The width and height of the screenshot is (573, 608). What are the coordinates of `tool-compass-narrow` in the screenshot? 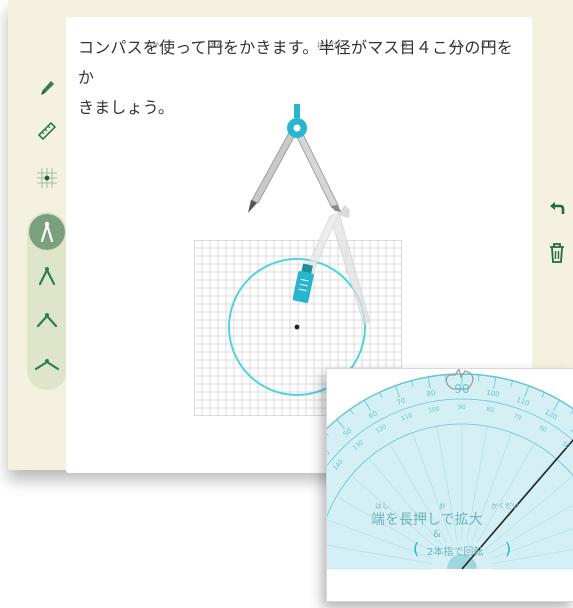 It's located at (47, 232).